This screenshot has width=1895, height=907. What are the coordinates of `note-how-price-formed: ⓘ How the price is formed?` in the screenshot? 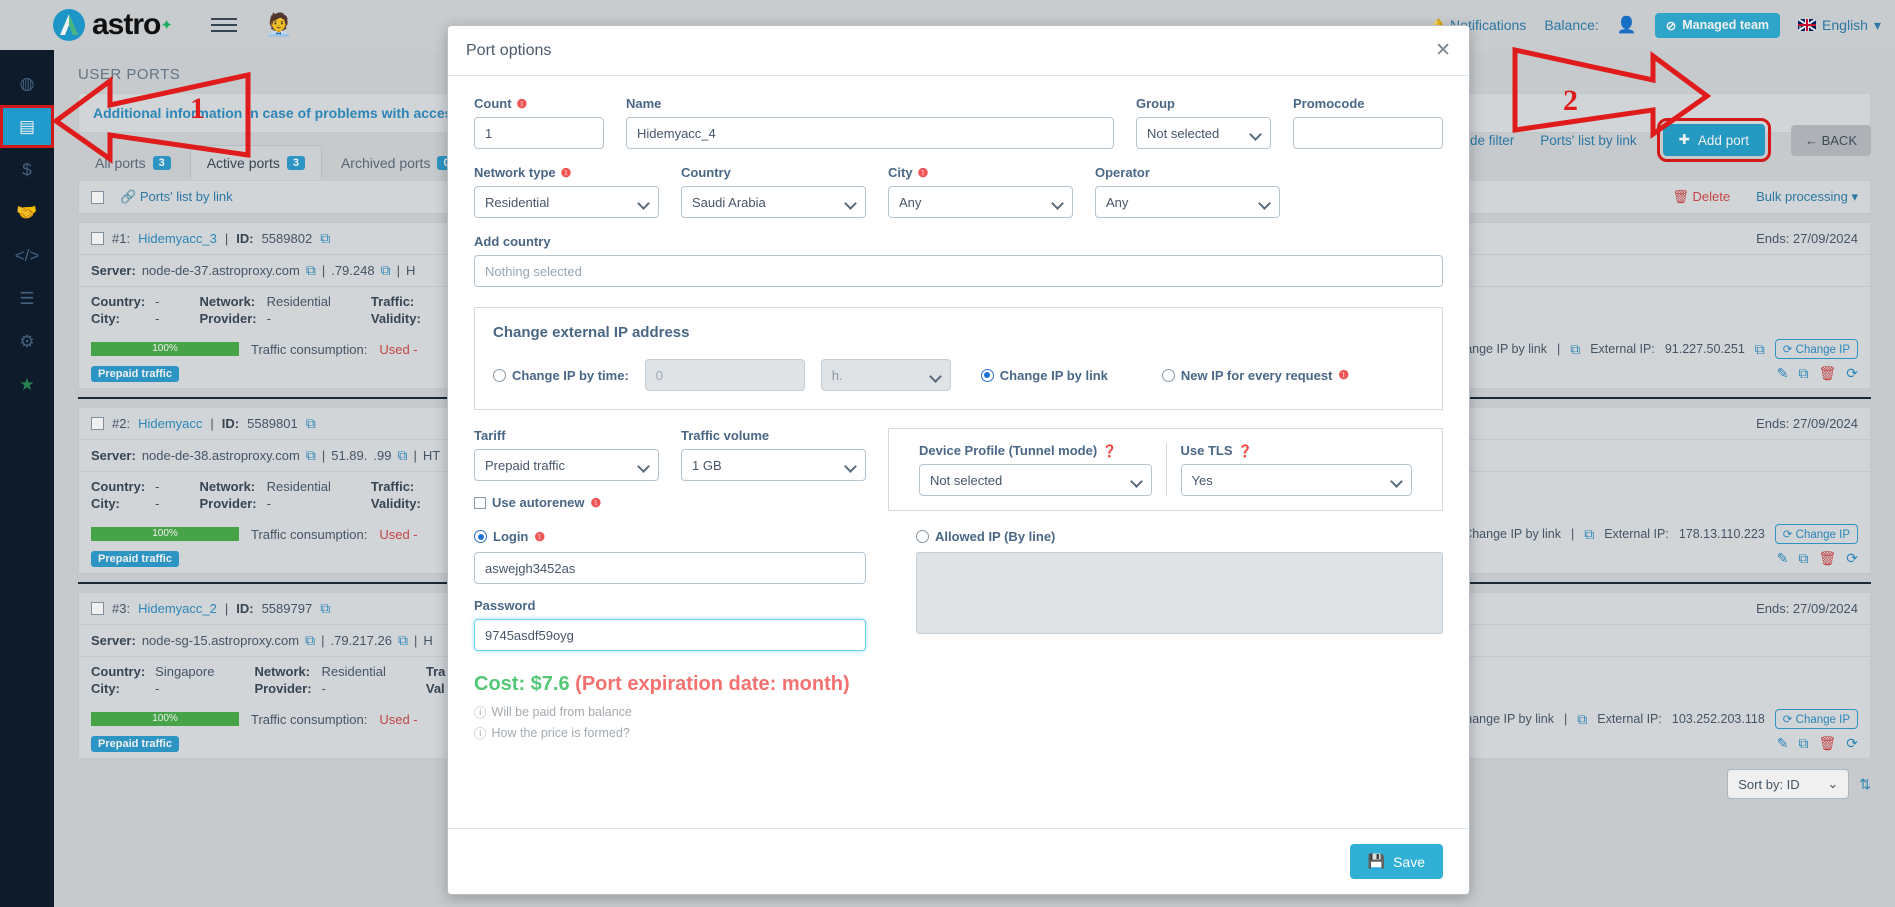 It's located at (958, 732).